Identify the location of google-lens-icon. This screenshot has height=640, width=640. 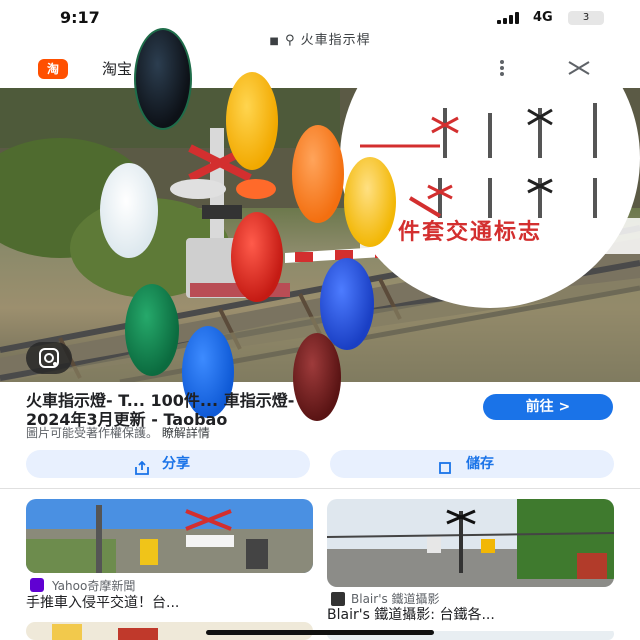
(49, 358).